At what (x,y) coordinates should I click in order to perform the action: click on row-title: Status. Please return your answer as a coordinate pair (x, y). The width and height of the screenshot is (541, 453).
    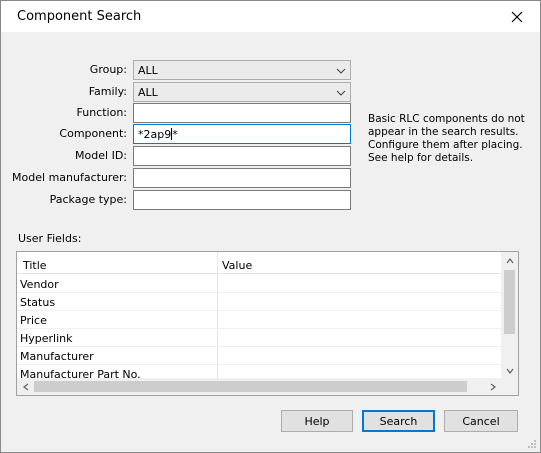
    Looking at the image, I should click on (38, 302).